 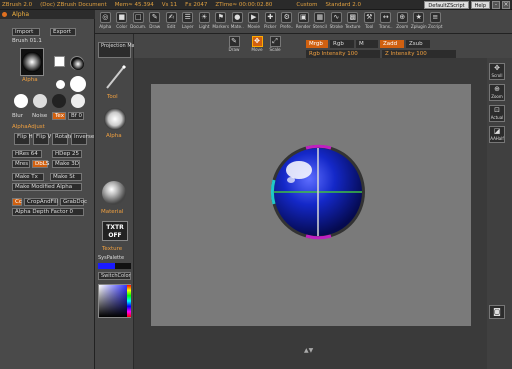 I want to click on alpha-depth-factor-slider: Alpha Depth Factor 0, so click(x=48, y=212).